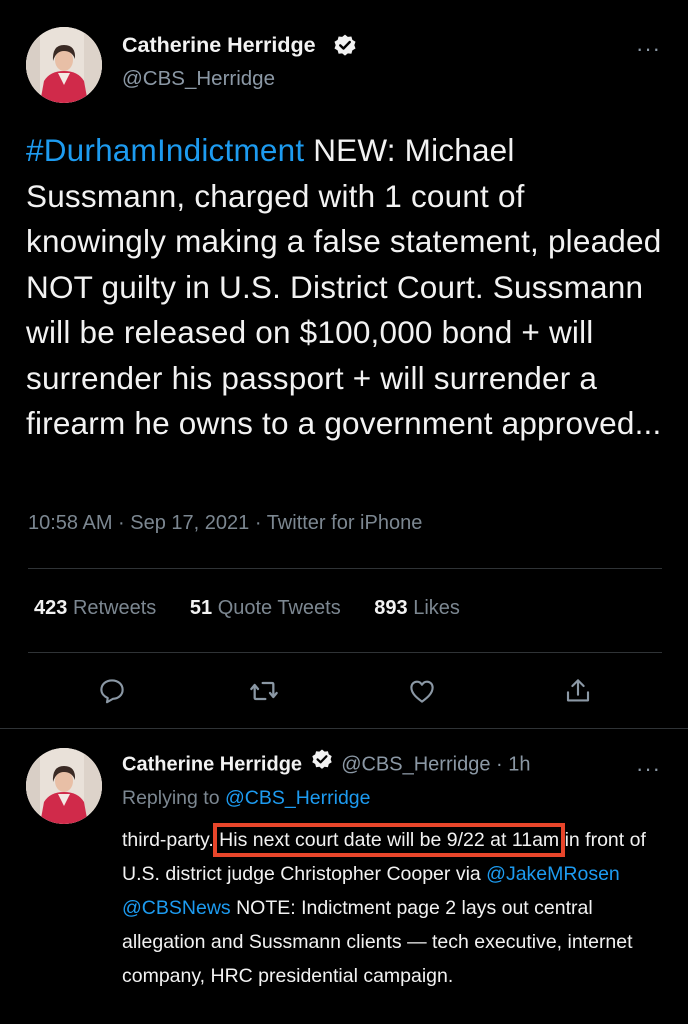  I want to click on quote-tweets-stat: 51 Quote Tweets, so click(265, 608).